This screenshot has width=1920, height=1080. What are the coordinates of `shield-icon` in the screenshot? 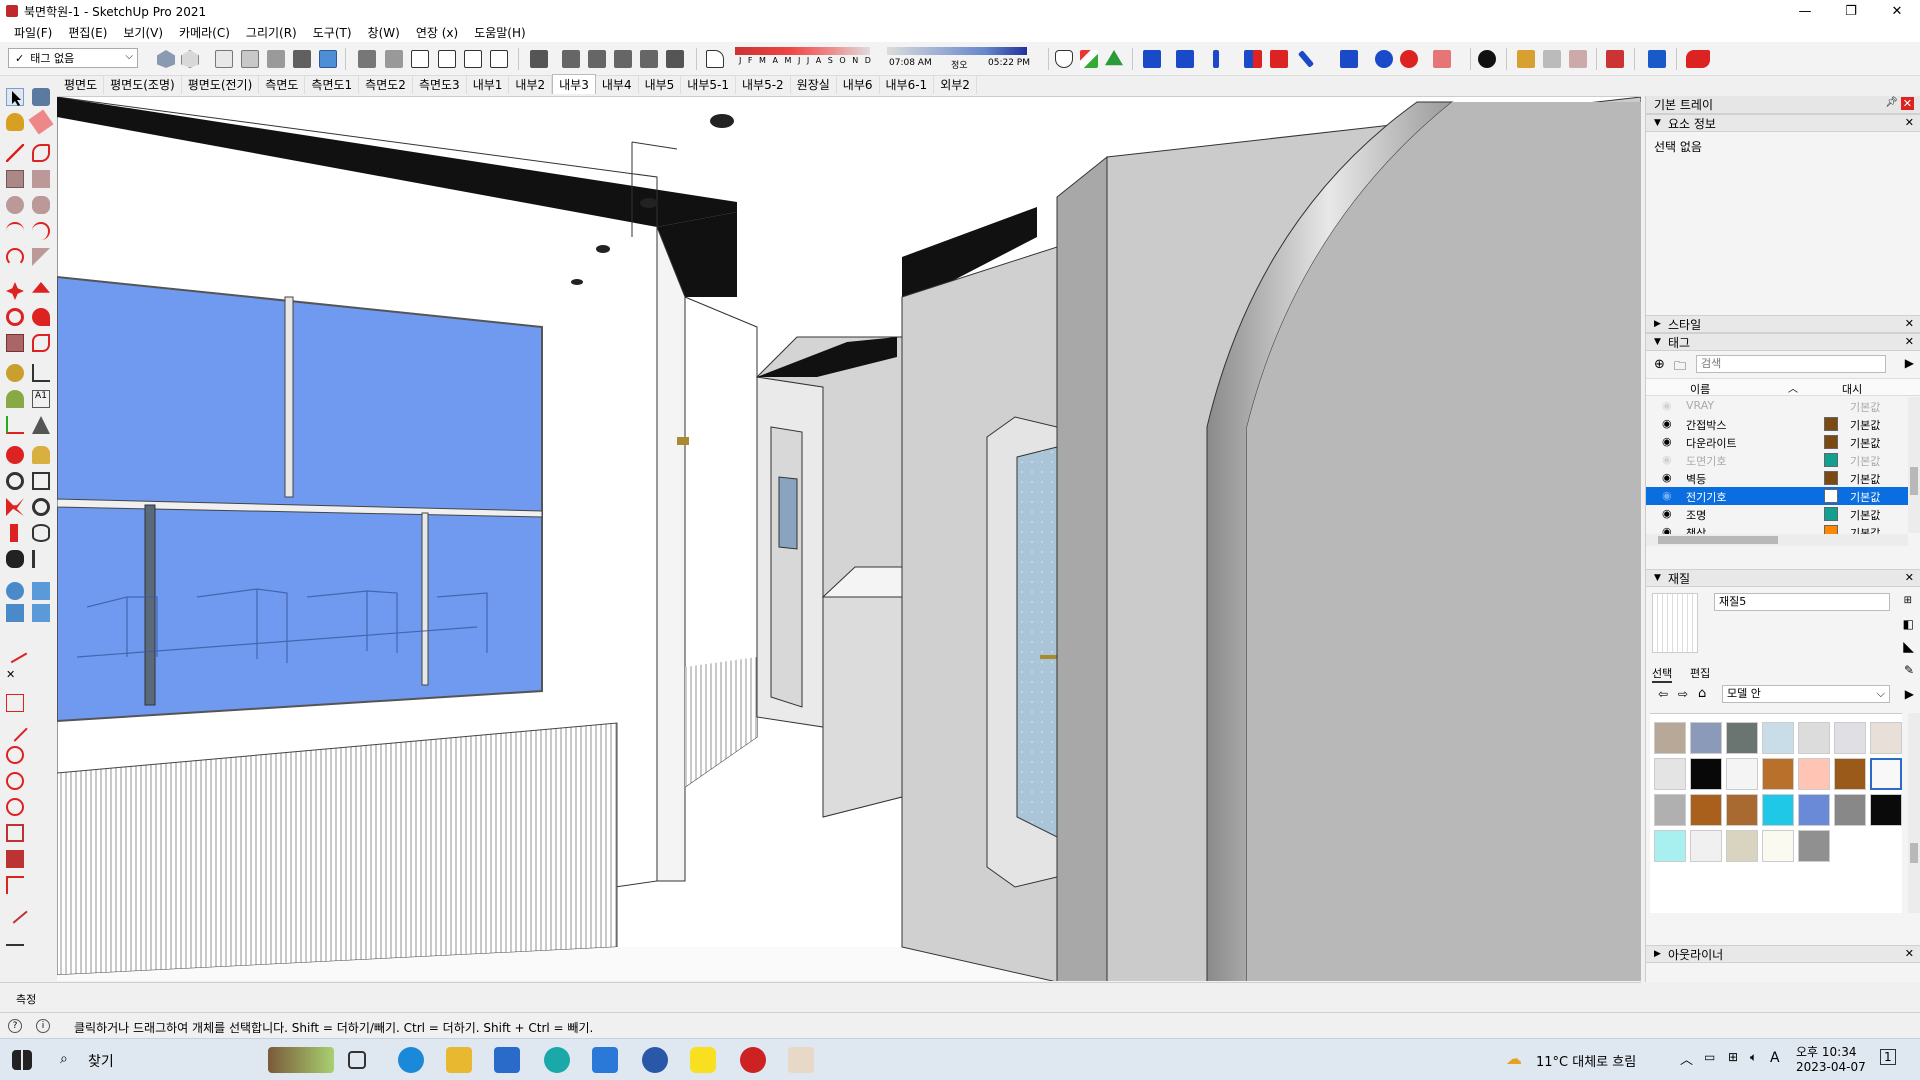 It's located at (1064, 59).